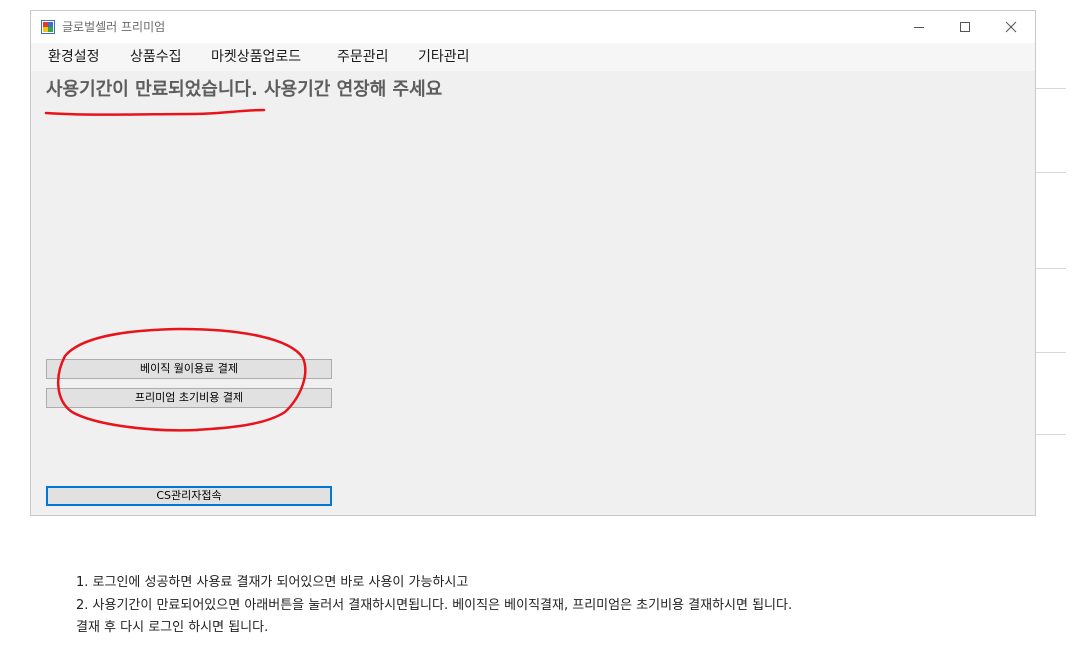 Image resolution: width=1081 pixels, height=650 pixels. What do you see at coordinates (256, 57) in the screenshot?
I see `menu-item-market-upload: 마켓상품업로드` at bounding box center [256, 57].